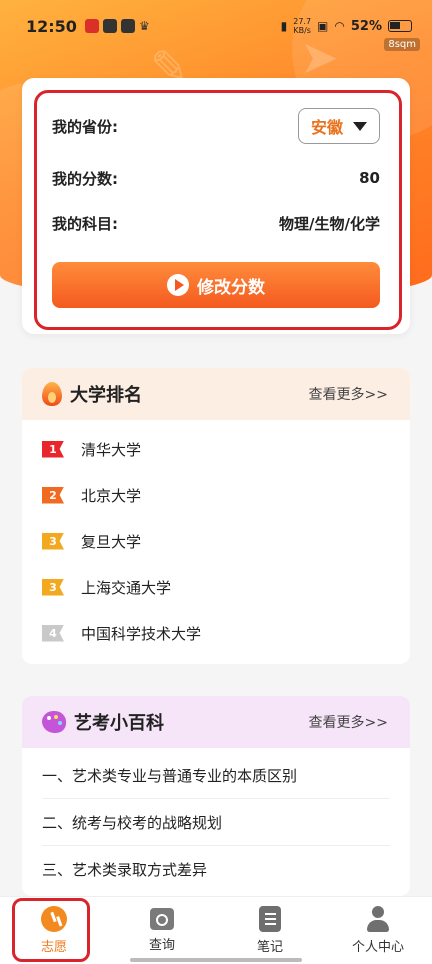 This screenshot has height=964, width=432. Describe the element at coordinates (216, 26) in the screenshot. I see `status-bar: 12:50 ♛ ▮ 27.7 KB/s ▣ ◠ 52%` at that location.